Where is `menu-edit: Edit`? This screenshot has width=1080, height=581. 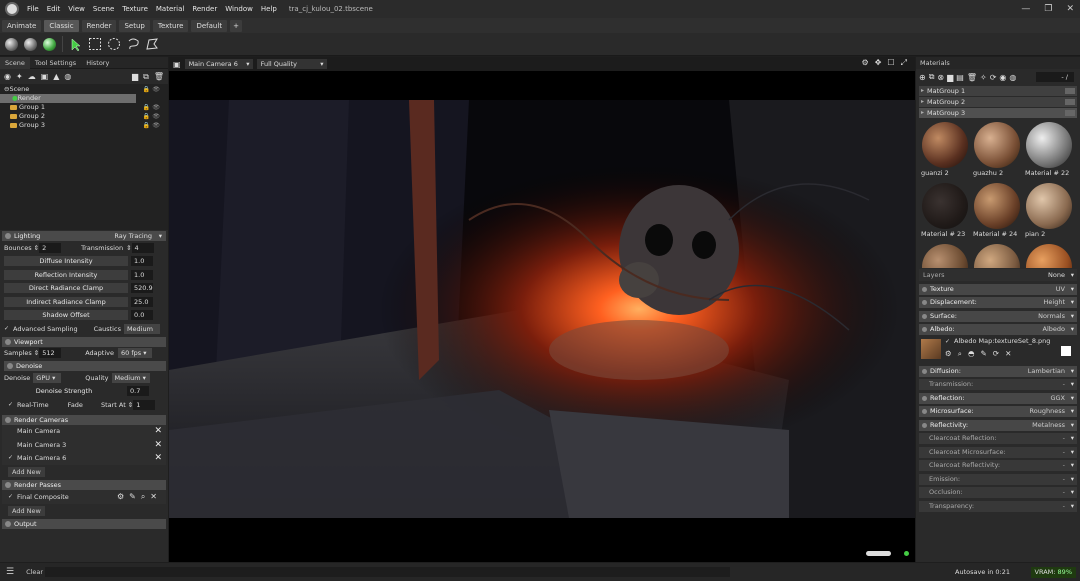
menu-edit: Edit is located at coordinates (54, 9).